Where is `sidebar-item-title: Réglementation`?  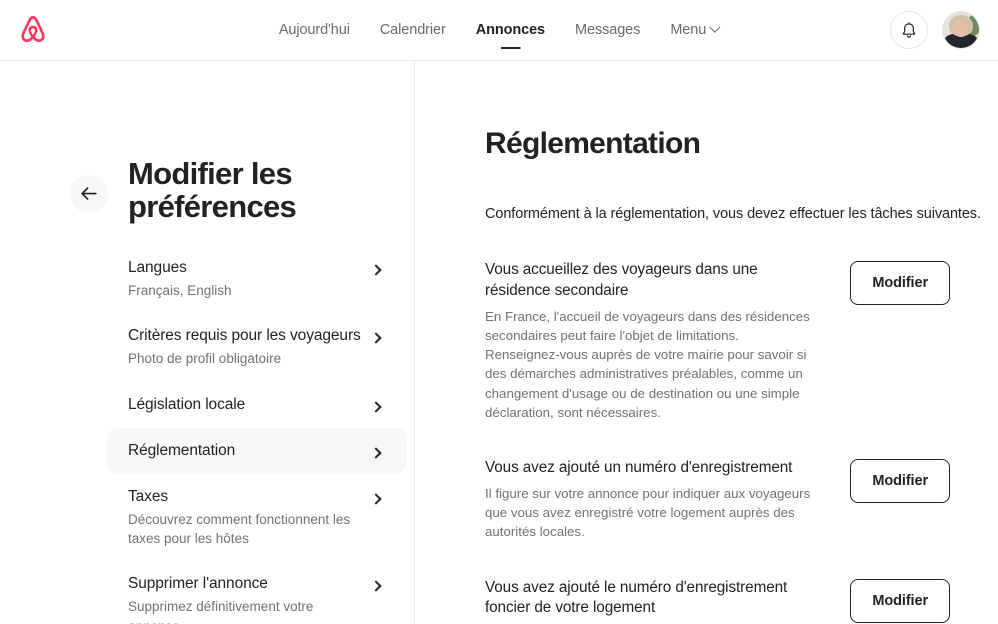
sidebar-item-title: Réglementation is located at coordinates (182, 450).